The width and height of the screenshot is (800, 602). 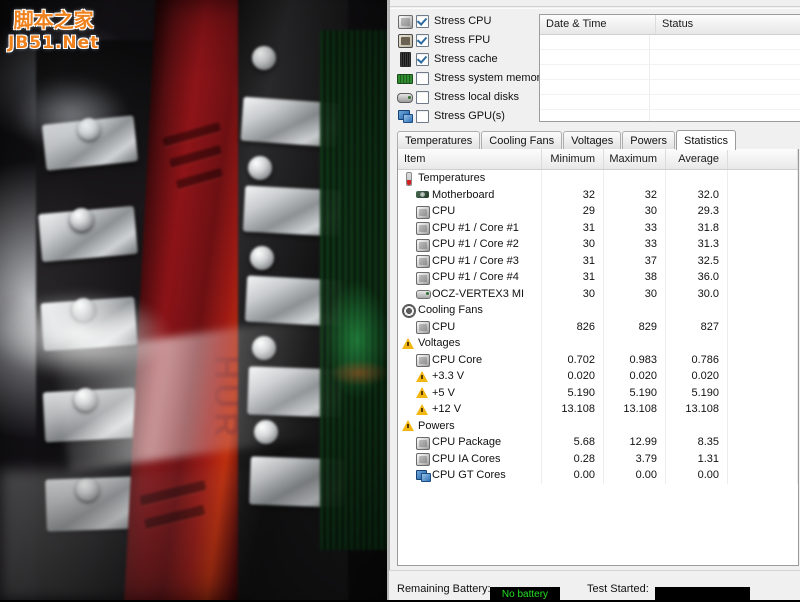 What do you see at coordinates (422, 21) in the screenshot?
I see `stress-cpu-checkbox` at bounding box center [422, 21].